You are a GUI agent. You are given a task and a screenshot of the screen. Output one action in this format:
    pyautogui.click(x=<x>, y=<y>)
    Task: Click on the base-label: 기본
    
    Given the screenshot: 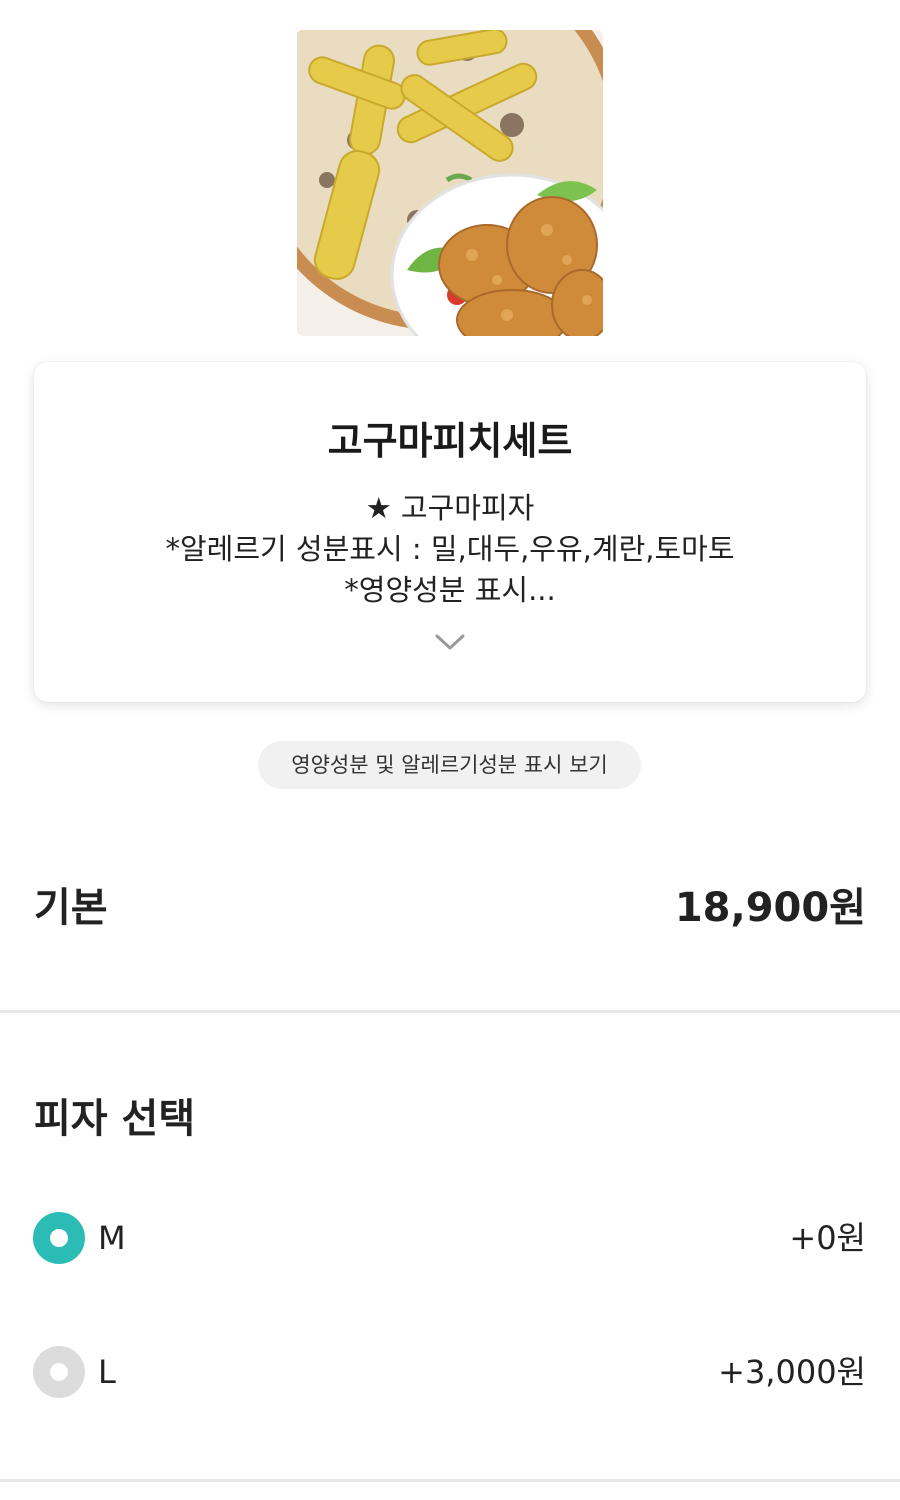 What is the action you would take?
    pyautogui.click(x=71, y=908)
    